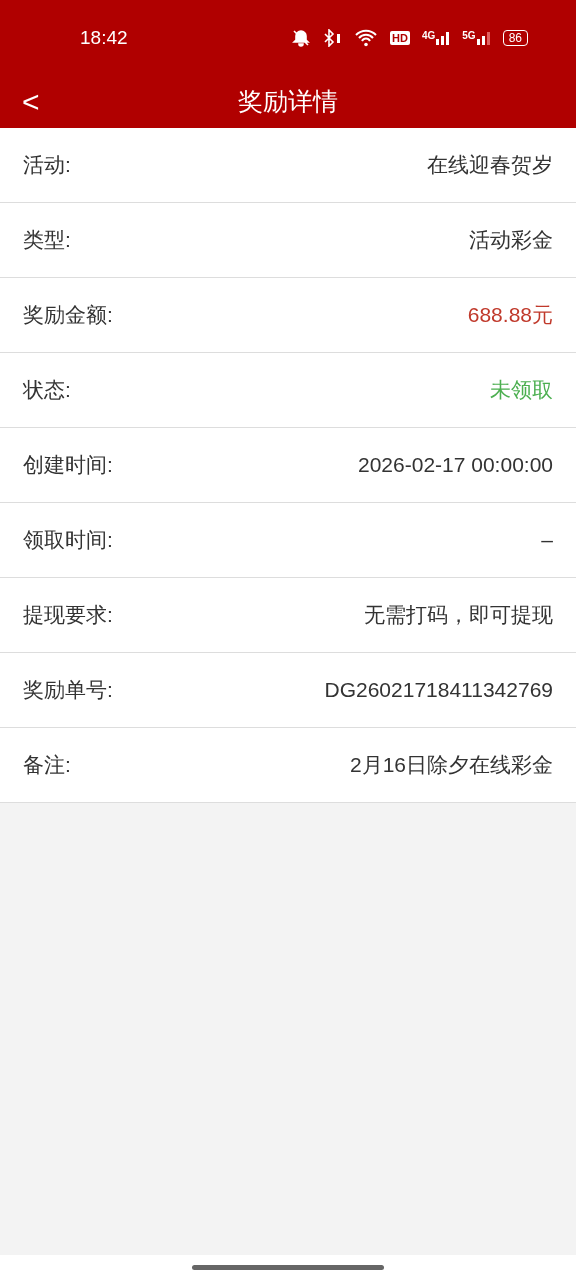 The width and height of the screenshot is (576, 1280). Describe the element at coordinates (332, 38) in the screenshot. I see `bluetooth-icon` at that location.